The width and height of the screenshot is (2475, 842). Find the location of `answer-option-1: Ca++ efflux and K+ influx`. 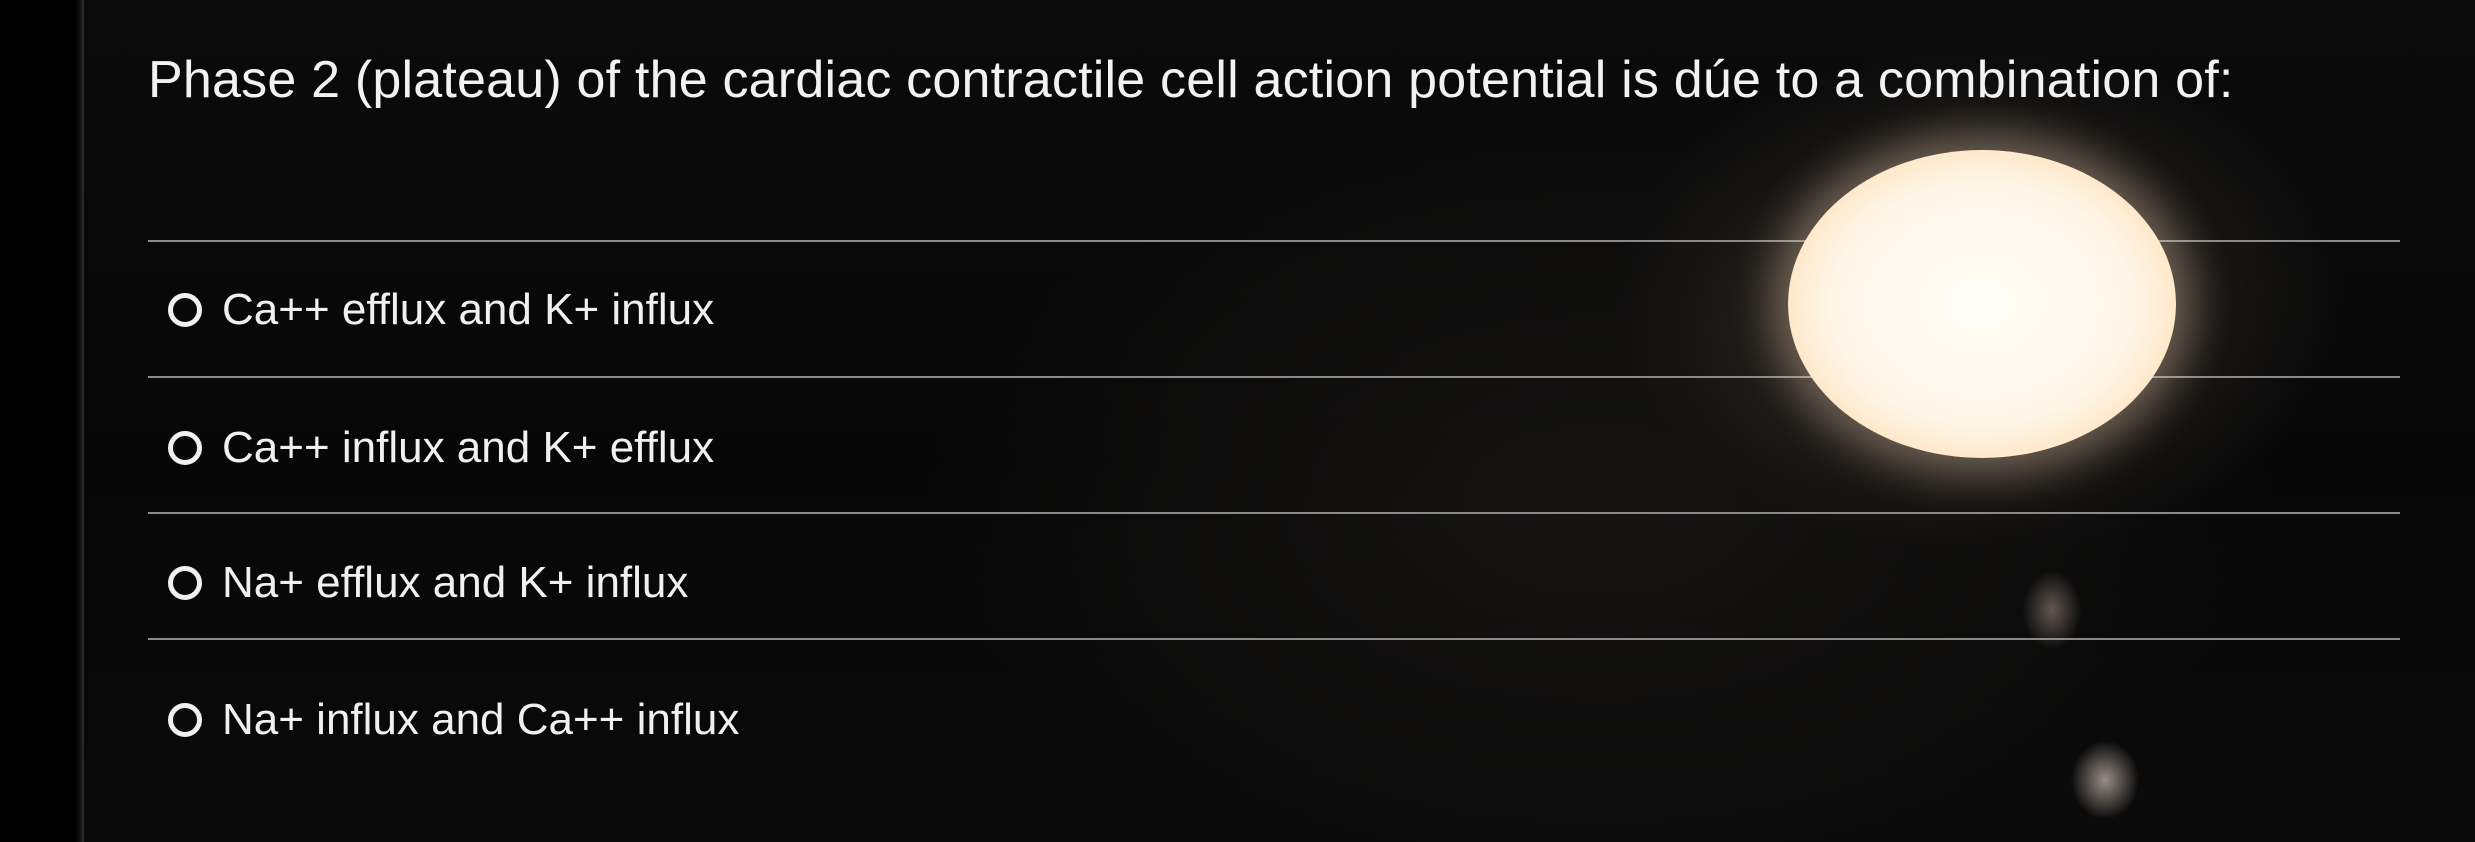

answer-option-1: Ca++ efflux and K+ influx is located at coordinates (441, 310).